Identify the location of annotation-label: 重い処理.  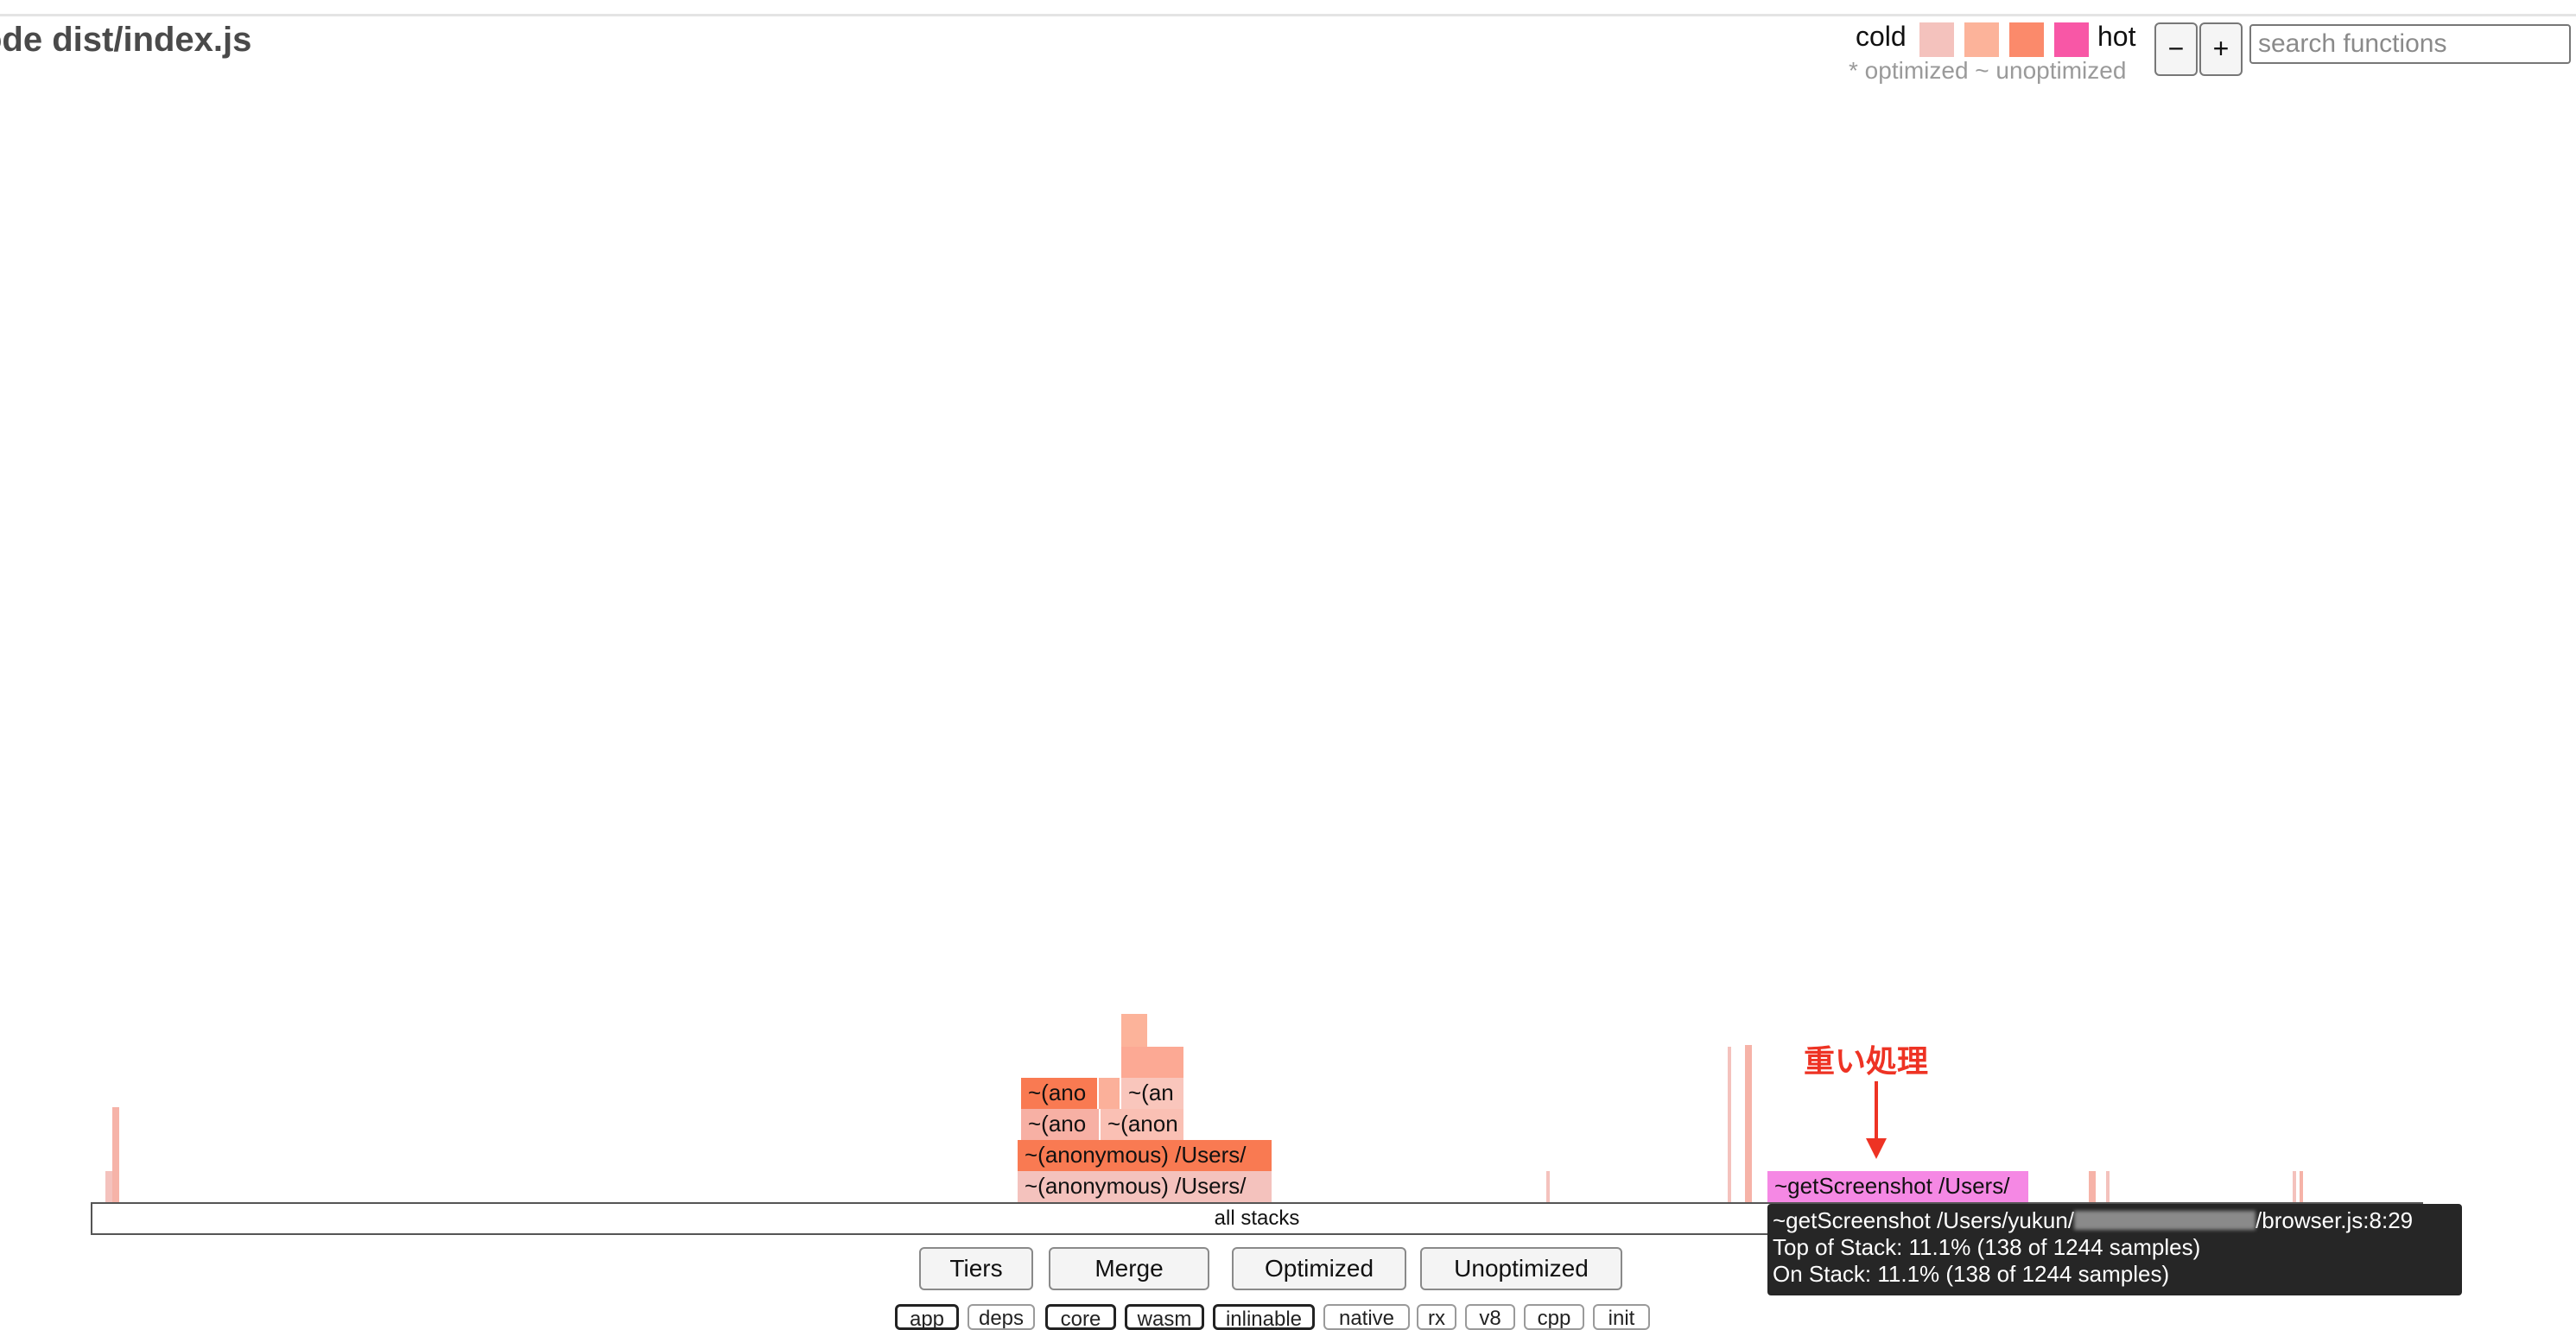
(1866, 1061).